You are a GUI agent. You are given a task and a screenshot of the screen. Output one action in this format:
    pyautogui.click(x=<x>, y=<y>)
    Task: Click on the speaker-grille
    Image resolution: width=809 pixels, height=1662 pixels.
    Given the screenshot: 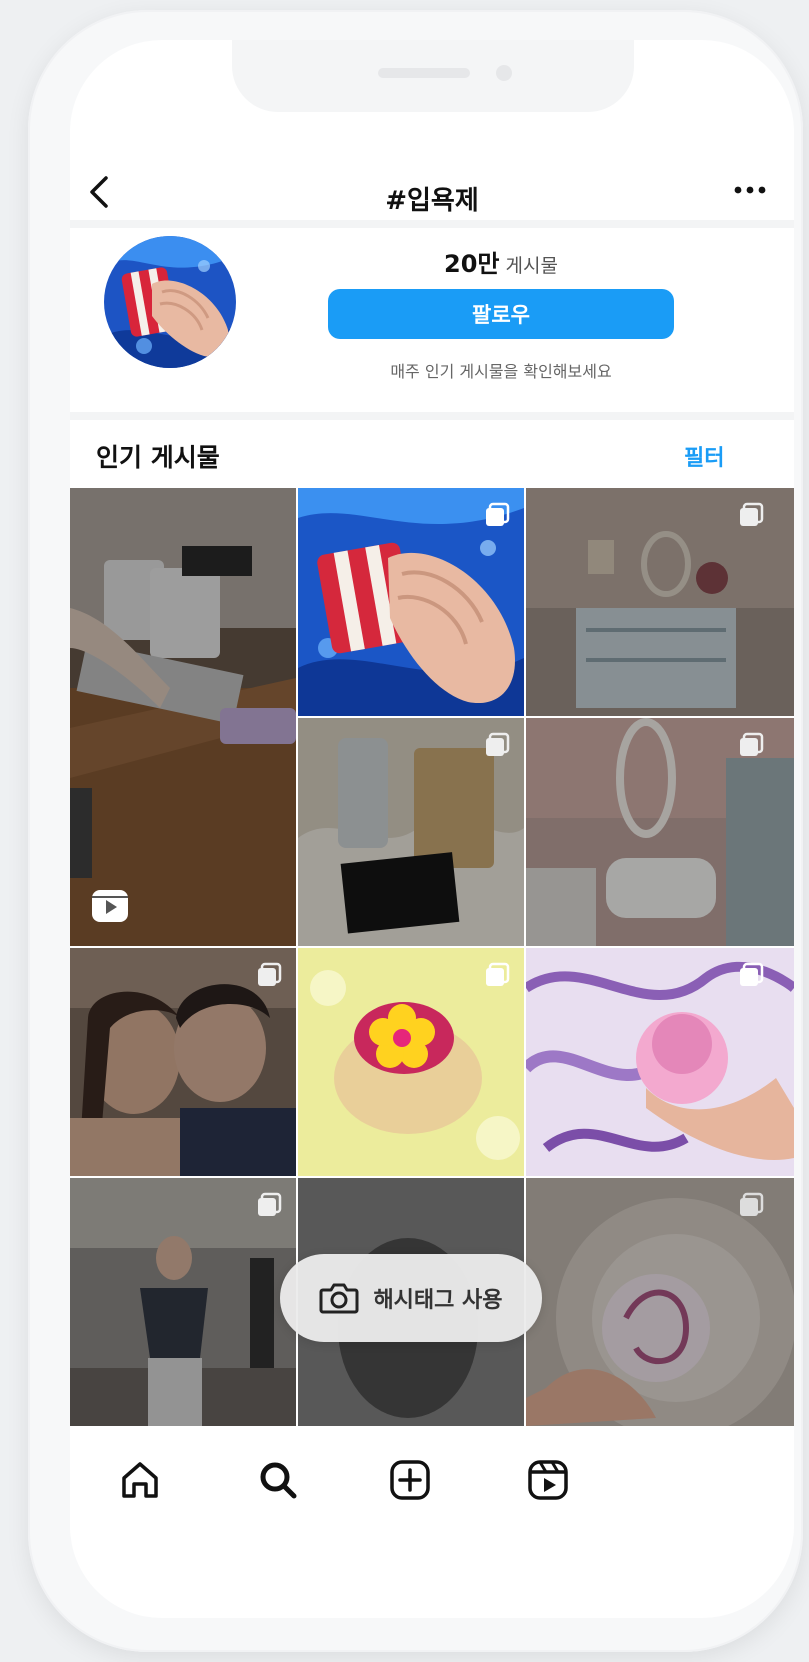 What is the action you would take?
    pyautogui.click(x=424, y=73)
    